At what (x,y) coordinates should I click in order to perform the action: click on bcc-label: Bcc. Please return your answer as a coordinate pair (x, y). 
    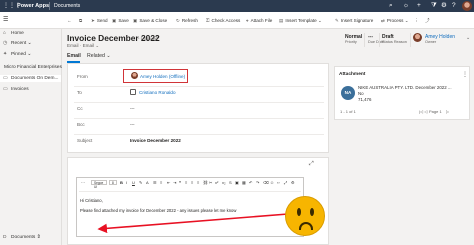
    Looking at the image, I should click on (81, 124).